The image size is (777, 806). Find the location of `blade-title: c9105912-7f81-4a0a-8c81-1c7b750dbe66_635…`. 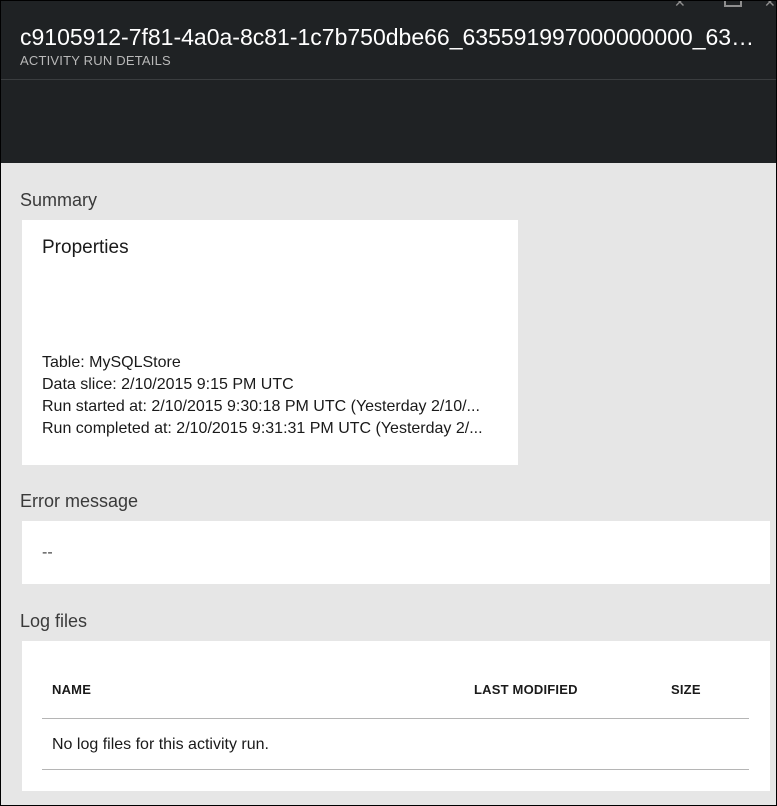

blade-title: c9105912-7f81-4a0a-8c81-1c7b750dbe66_635… is located at coordinates (392, 37).